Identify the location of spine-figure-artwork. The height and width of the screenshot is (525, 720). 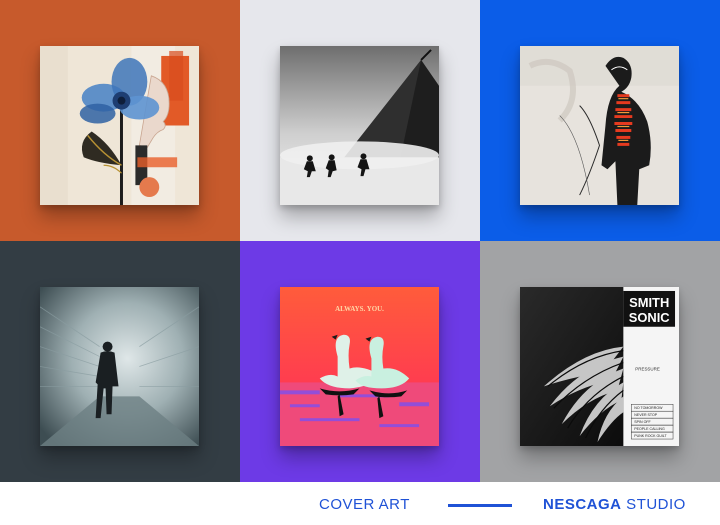
(599, 125).